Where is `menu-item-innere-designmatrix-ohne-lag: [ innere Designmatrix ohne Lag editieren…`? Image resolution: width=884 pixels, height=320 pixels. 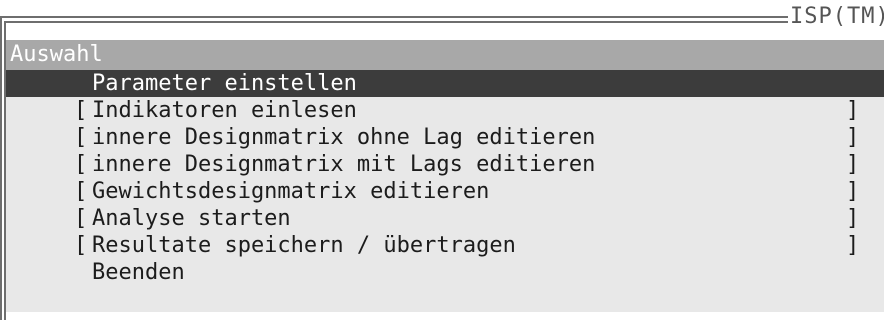
menu-item-innere-designmatrix-ohne-lag: [ innere Designmatrix ohne Lag editieren… is located at coordinates (445, 137).